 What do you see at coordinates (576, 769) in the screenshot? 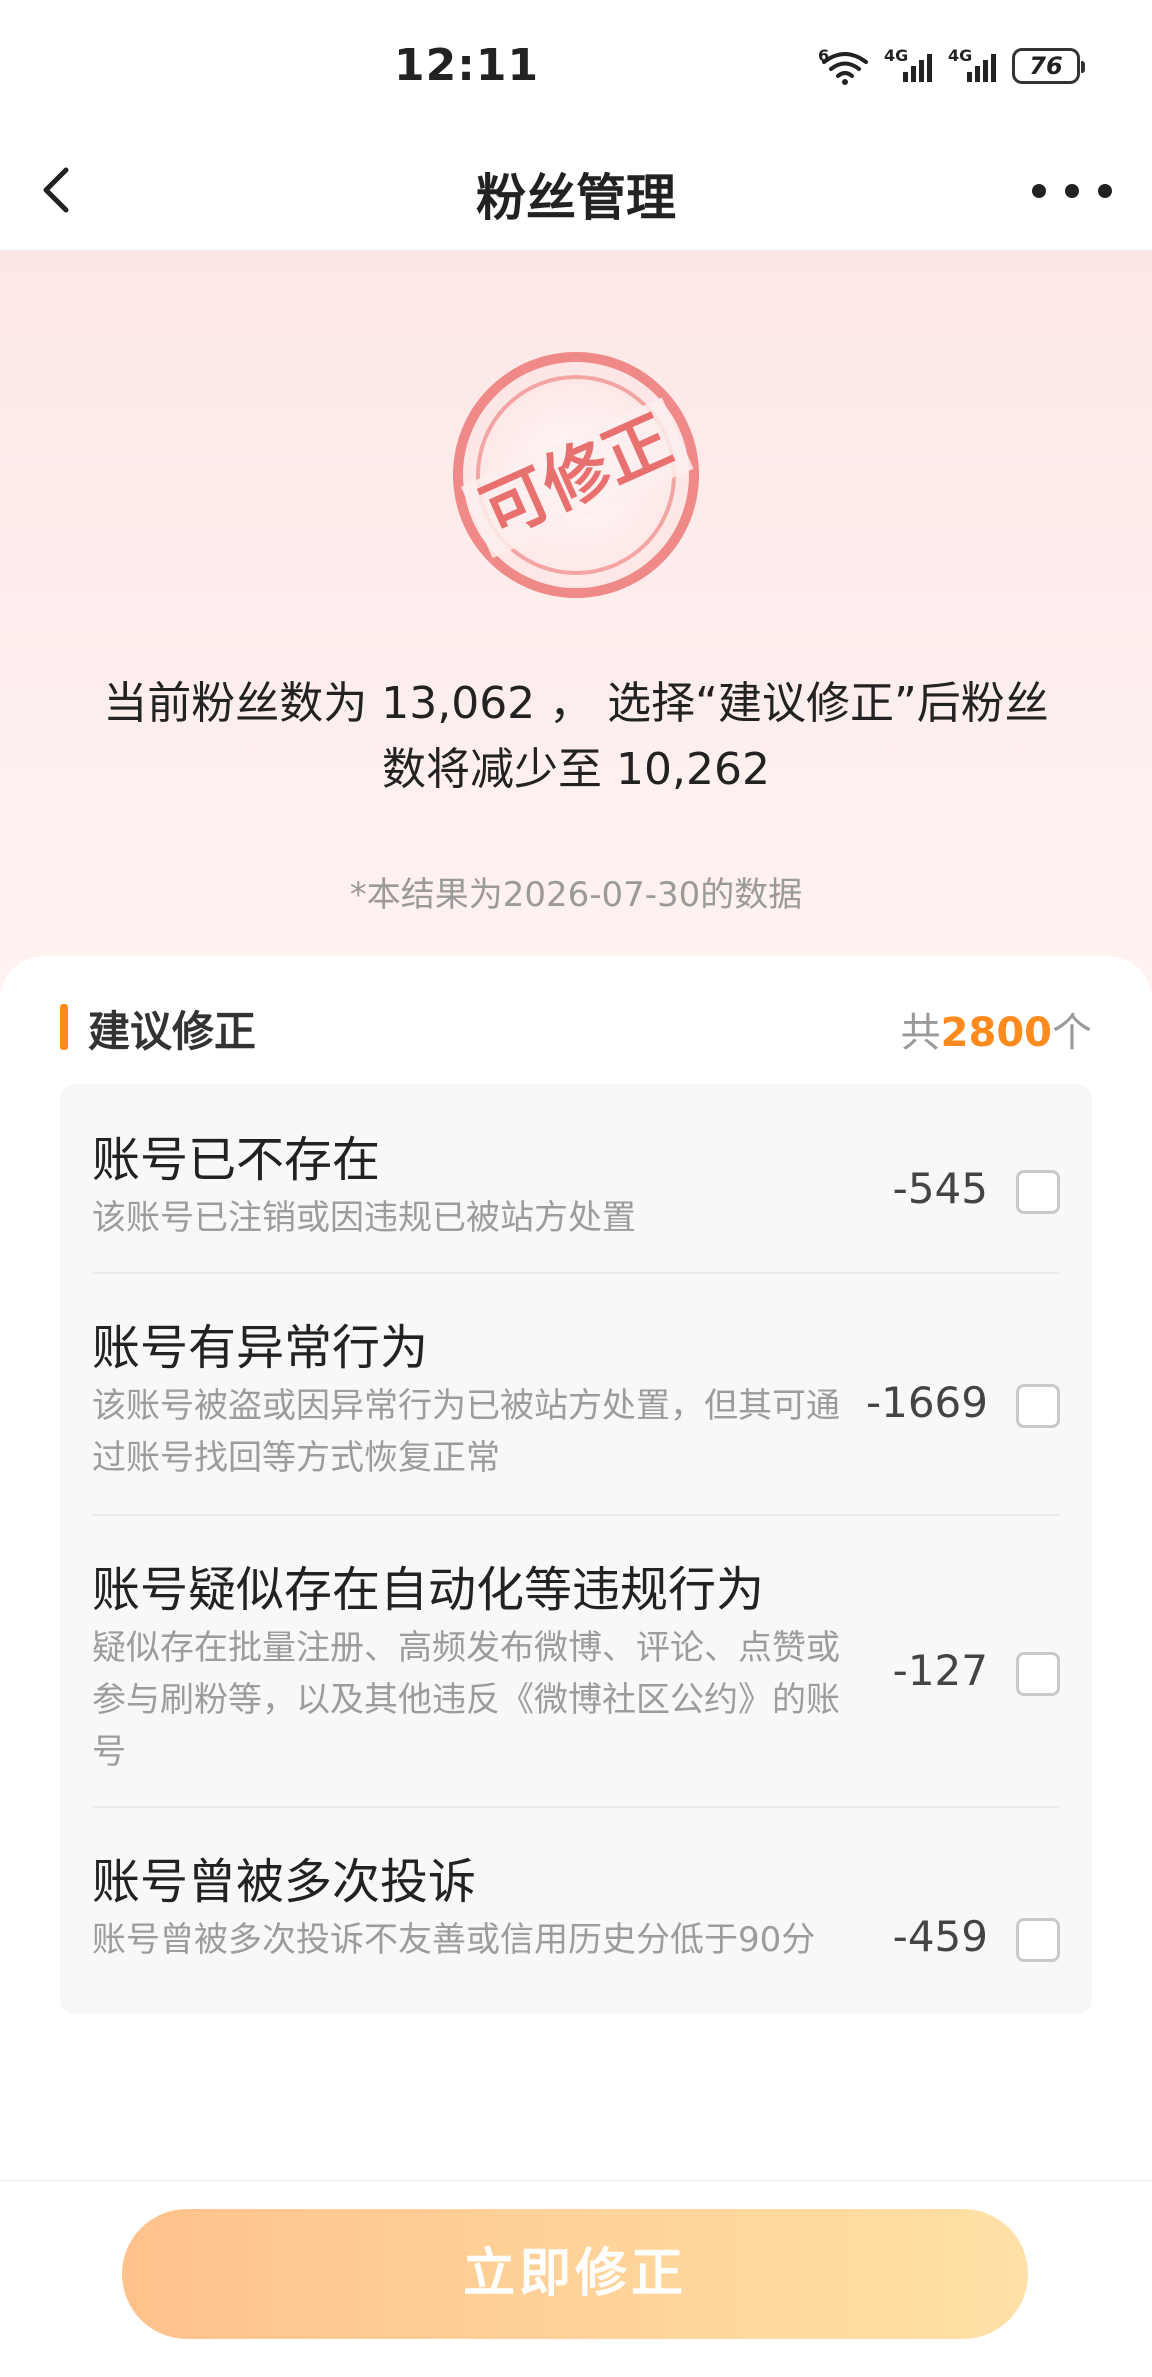
I see `summary-line-2: 数将减少至 10,262` at bounding box center [576, 769].